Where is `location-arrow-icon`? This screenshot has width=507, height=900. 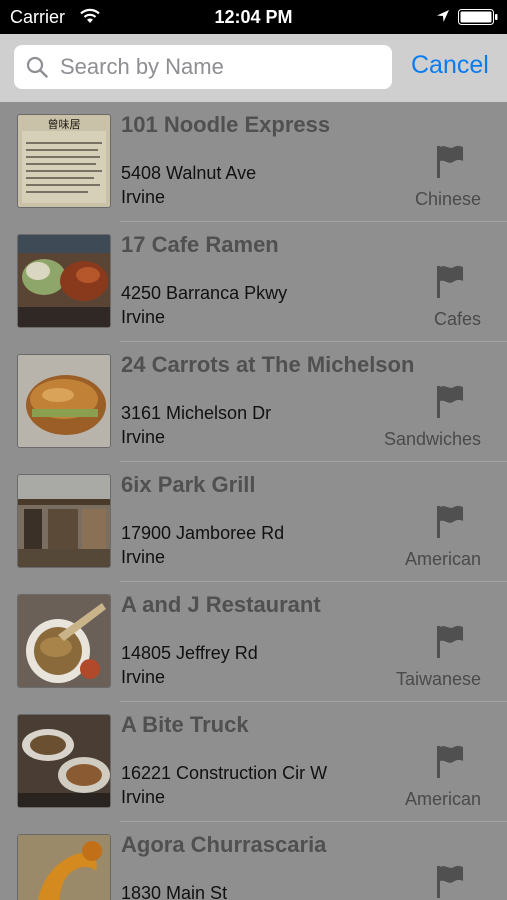
location-arrow-icon is located at coordinates (443, 18).